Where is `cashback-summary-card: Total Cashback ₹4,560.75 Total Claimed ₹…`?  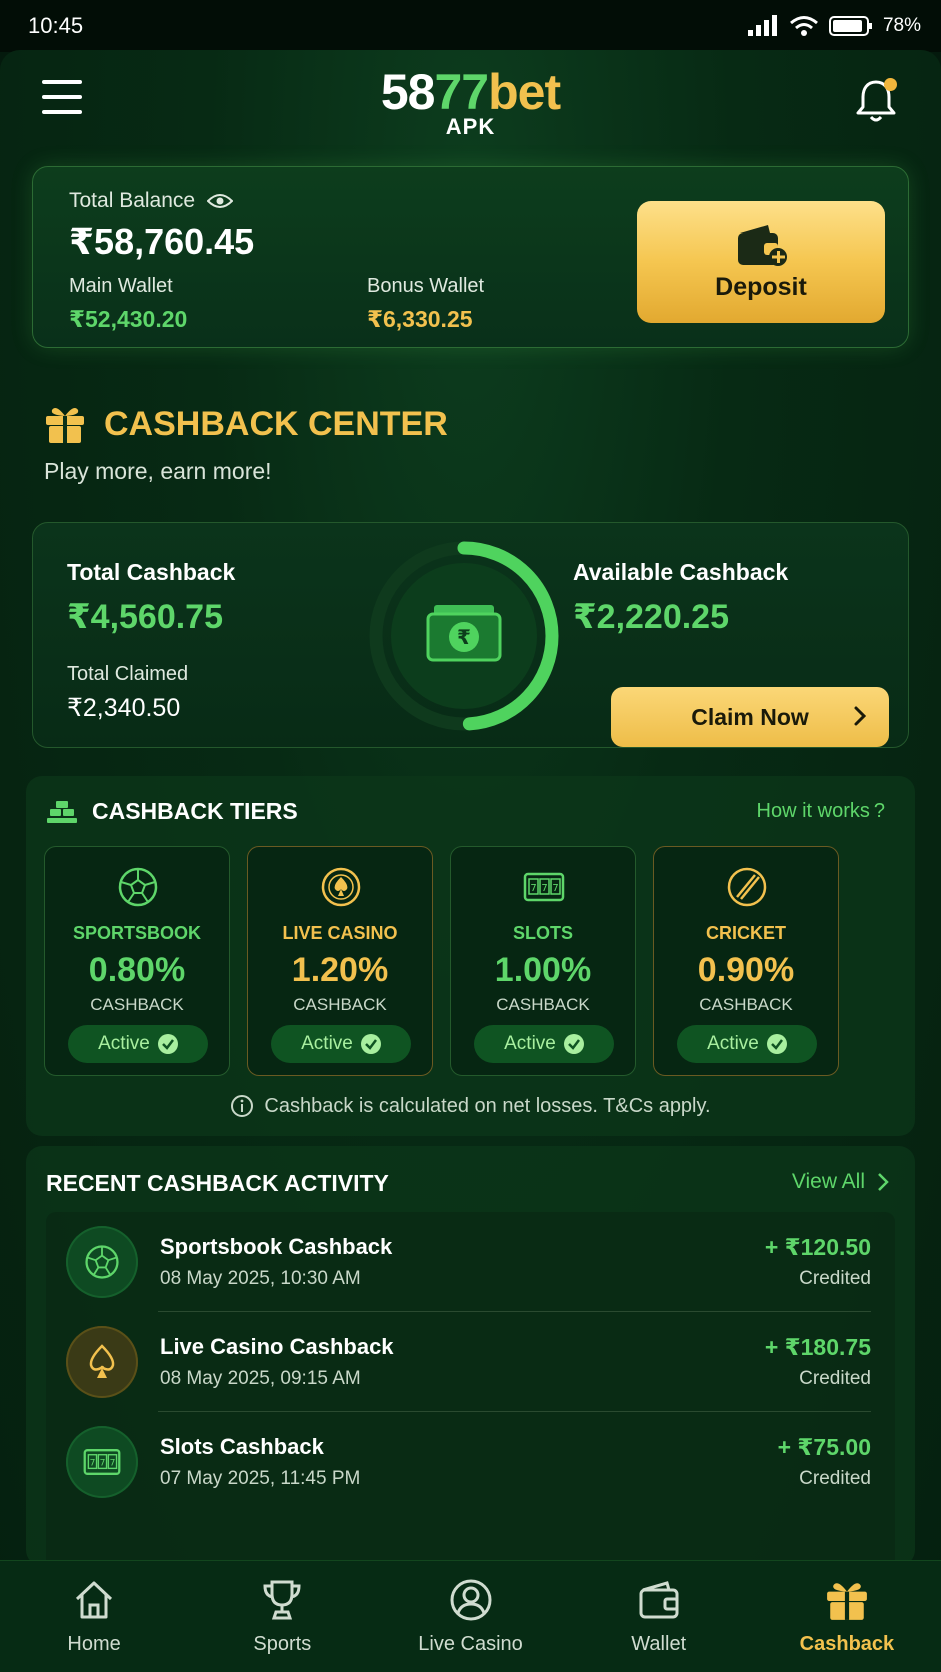
cashback-summary-card: Total Cashback ₹4,560.75 Total Claimed ₹… is located at coordinates (470, 635).